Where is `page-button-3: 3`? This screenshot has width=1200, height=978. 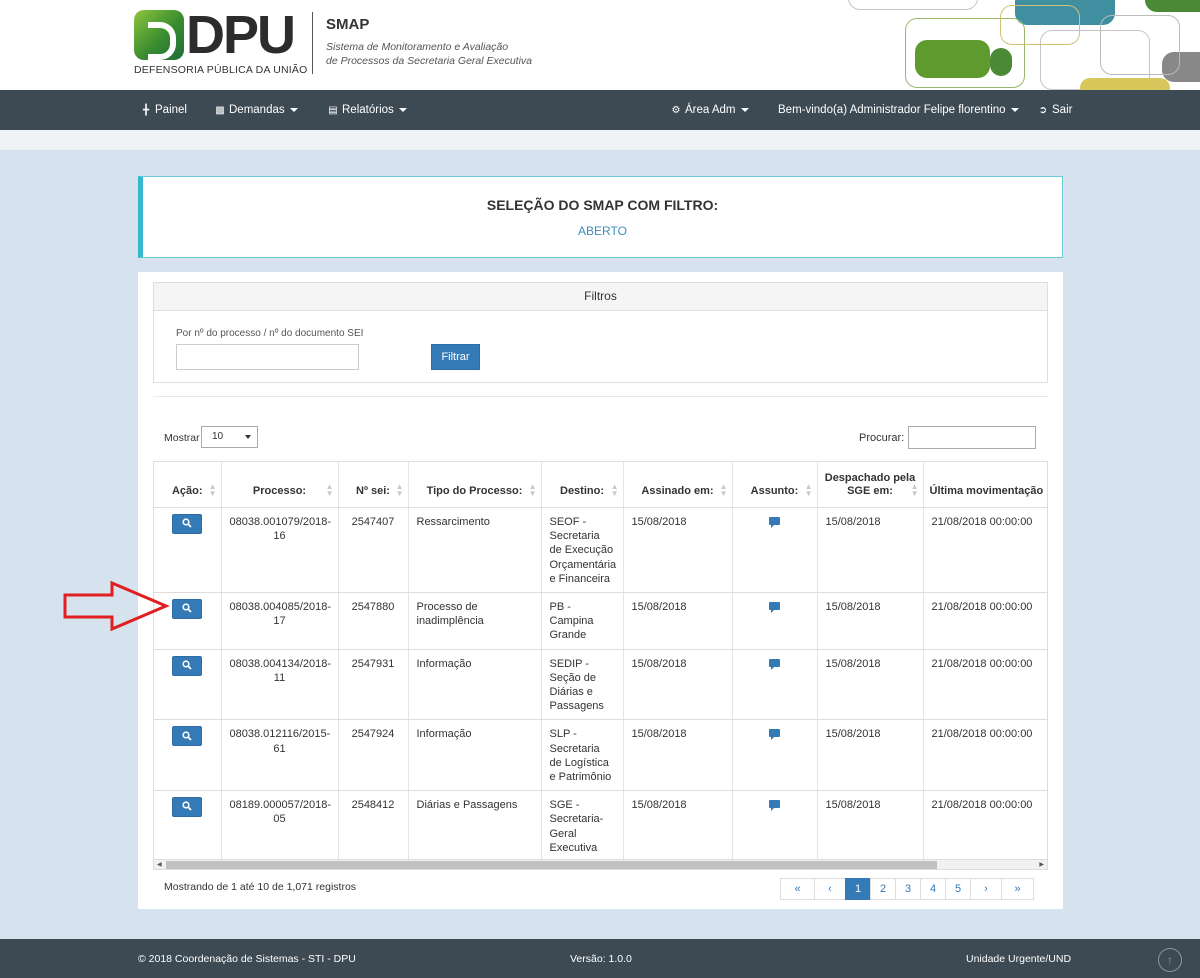
page-button-3: 3 is located at coordinates (908, 889).